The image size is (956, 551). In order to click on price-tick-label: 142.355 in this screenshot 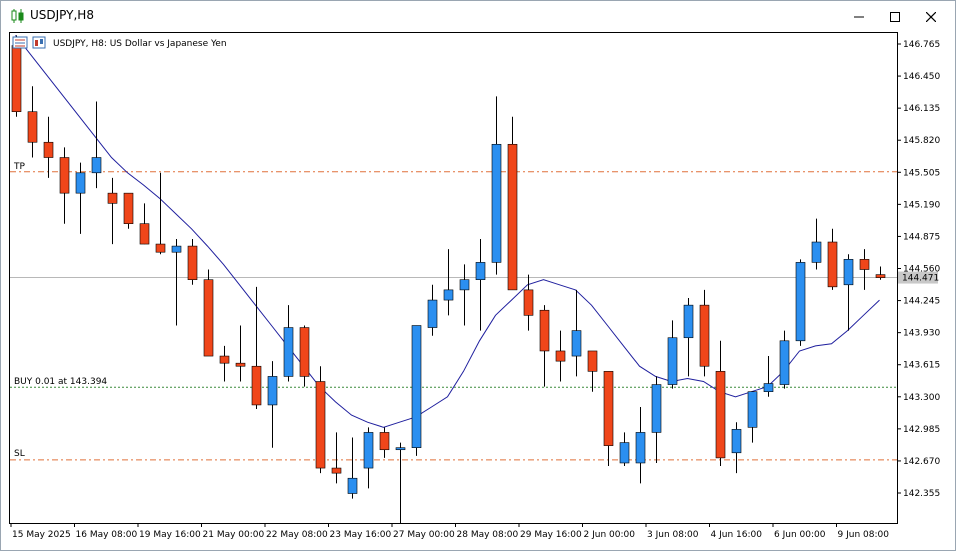, I will do `click(921, 494)`.